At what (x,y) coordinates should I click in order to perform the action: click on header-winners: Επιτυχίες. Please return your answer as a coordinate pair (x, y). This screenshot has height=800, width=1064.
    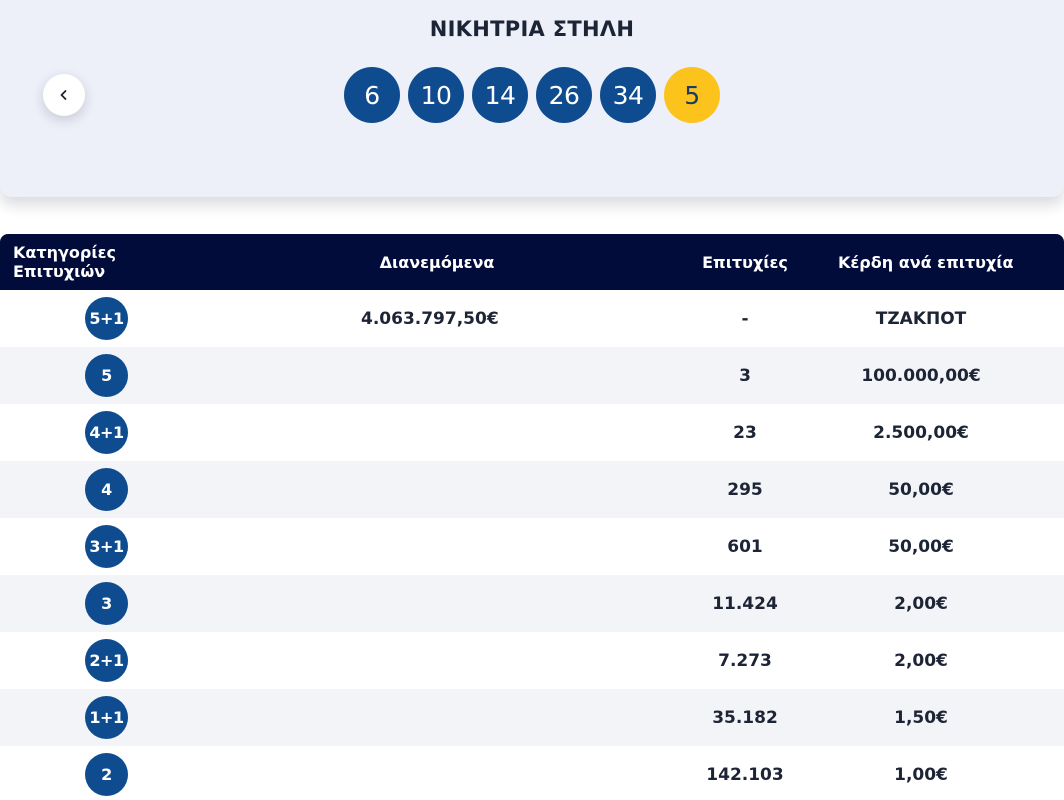
    Looking at the image, I should click on (745, 262).